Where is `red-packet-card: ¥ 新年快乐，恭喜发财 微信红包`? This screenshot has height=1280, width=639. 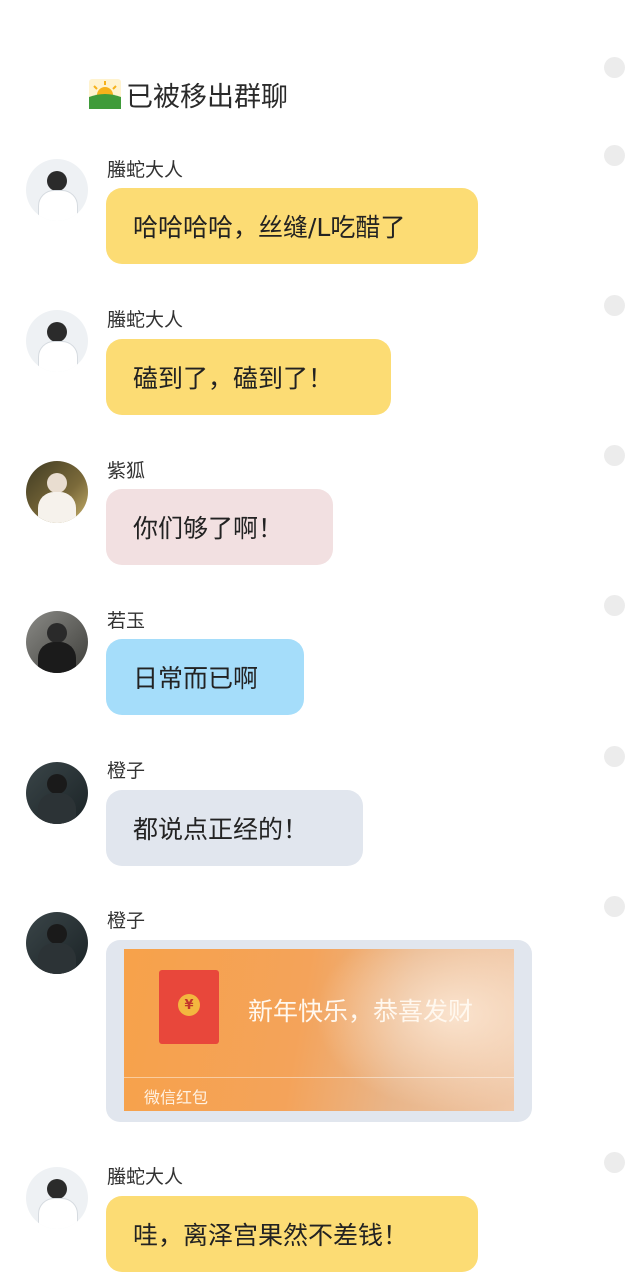 red-packet-card: ¥ 新年快乐，恭喜发财 微信红包 is located at coordinates (319, 1030).